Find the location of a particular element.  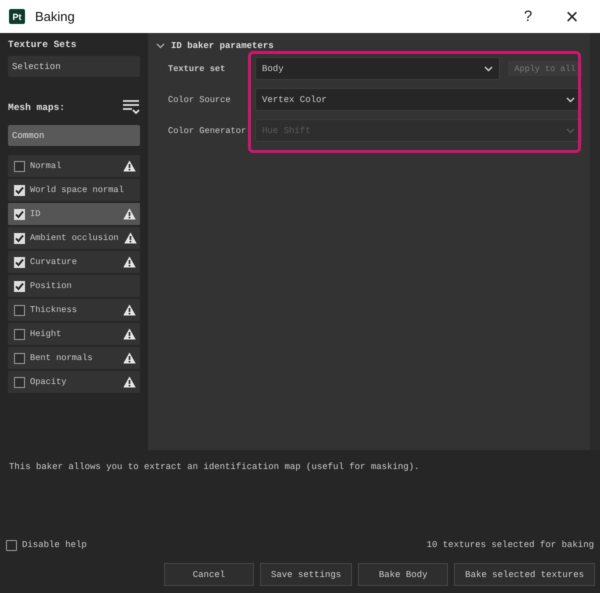

mesh-map-label: Bent normals is located at coordinates (62, 358).